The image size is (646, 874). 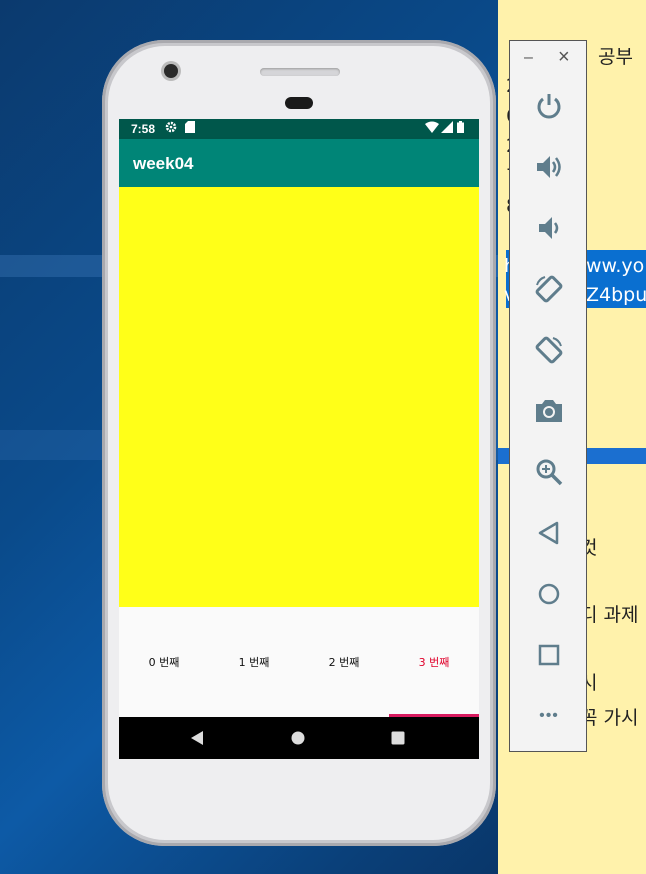 What do you see at coordinates (299, 103) in the screenshot?
I see `proximity-sensor` at bounding box center [299, 103].